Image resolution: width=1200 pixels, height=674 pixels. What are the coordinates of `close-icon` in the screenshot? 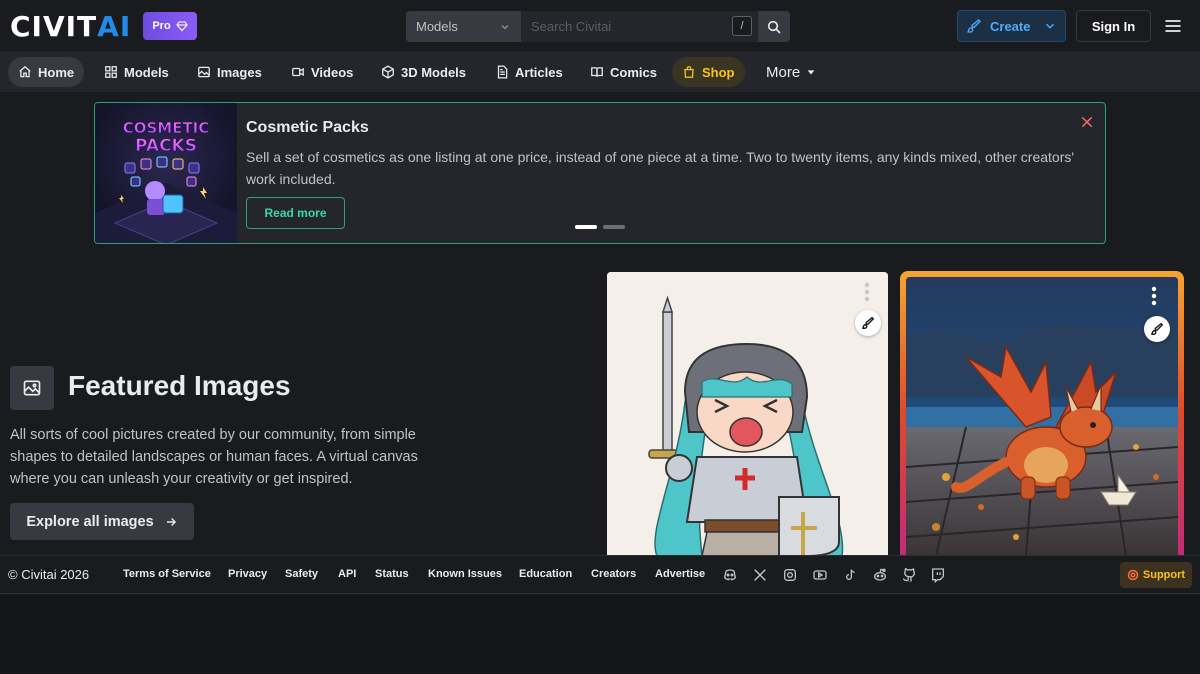 It's located at (1087, 122).